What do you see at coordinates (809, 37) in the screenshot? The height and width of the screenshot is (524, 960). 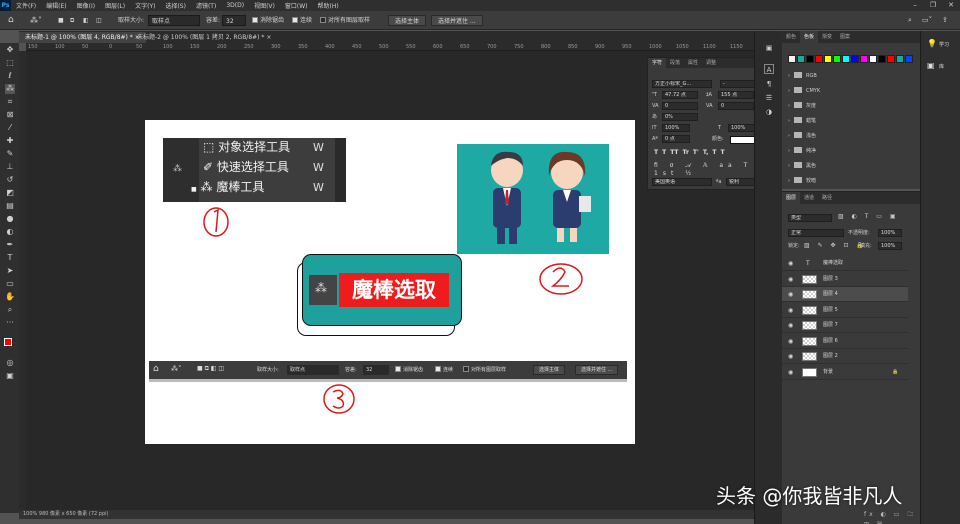 I see `tab-swatches: 色板` at bounding box center [809, 37].